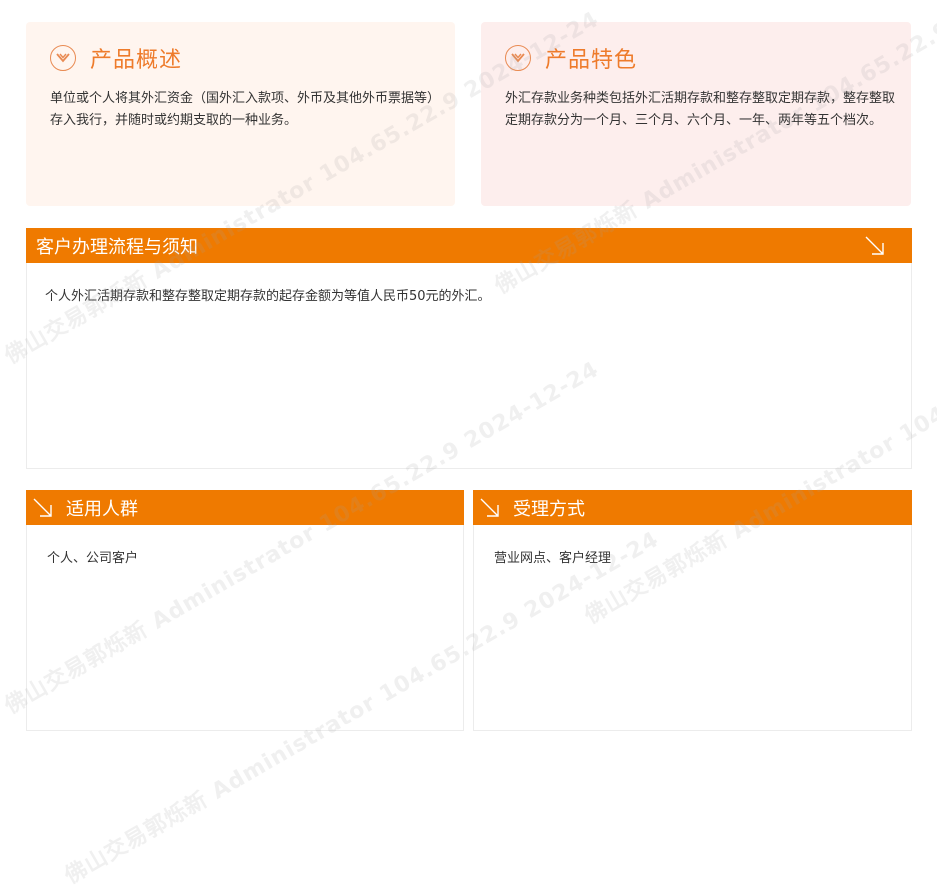 This screenshot has height=890, width=937. I want to click on process-panel-header: 客户办理流程与须知, so click(469, 245).